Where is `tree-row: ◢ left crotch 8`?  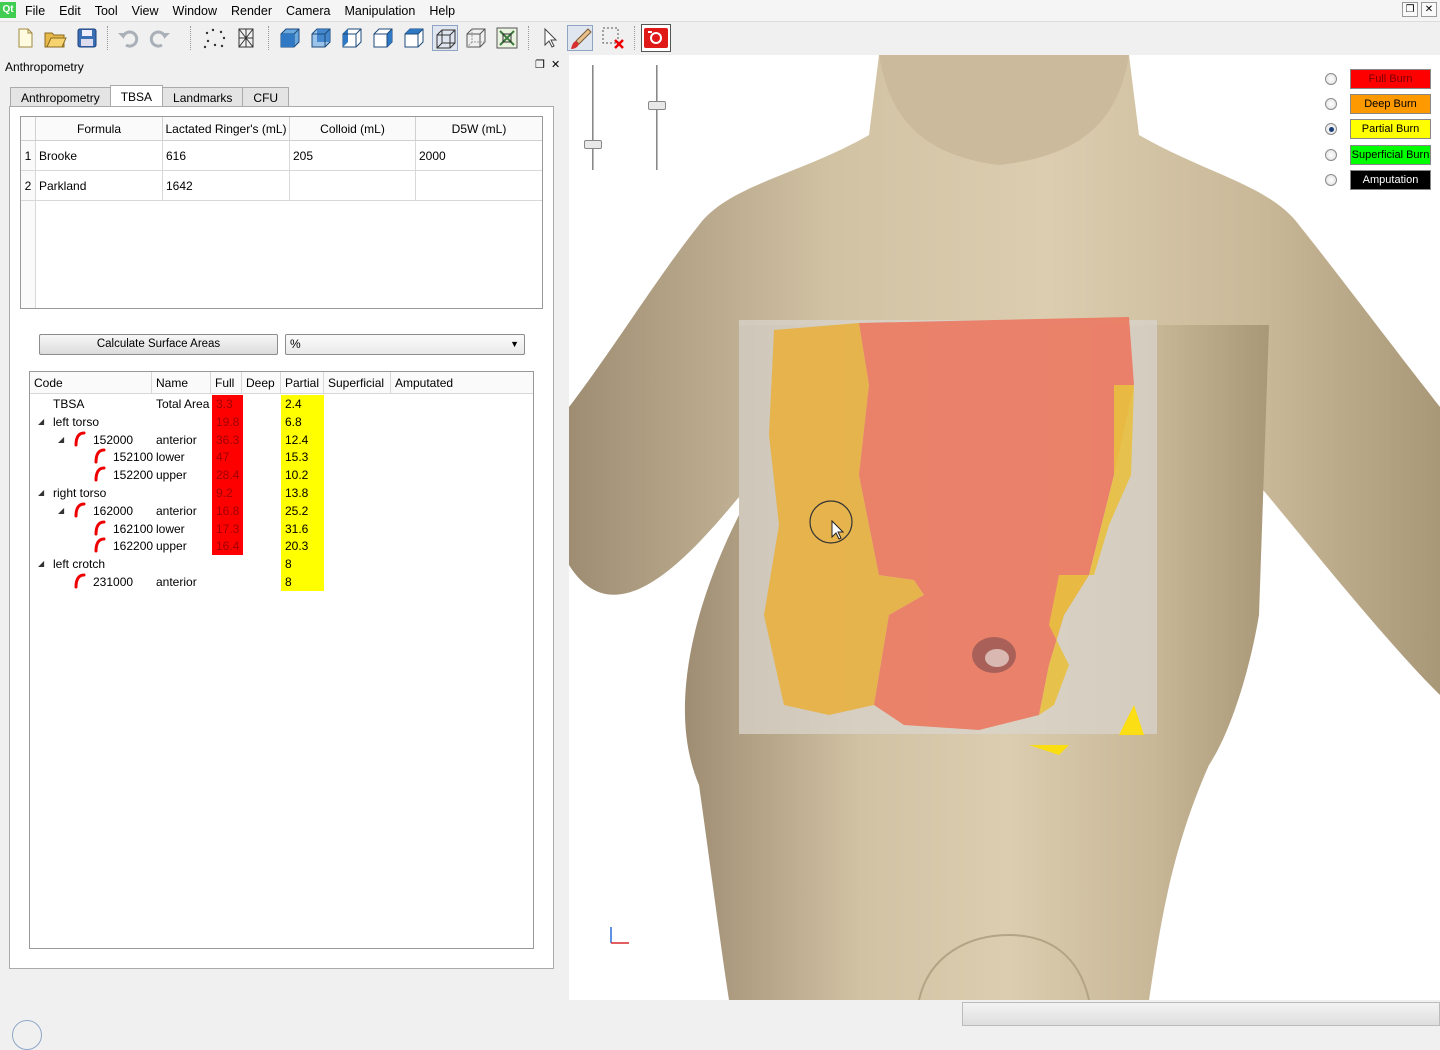
tree-row: ◢ left crotch 8 is located at coordinates (281, 564).